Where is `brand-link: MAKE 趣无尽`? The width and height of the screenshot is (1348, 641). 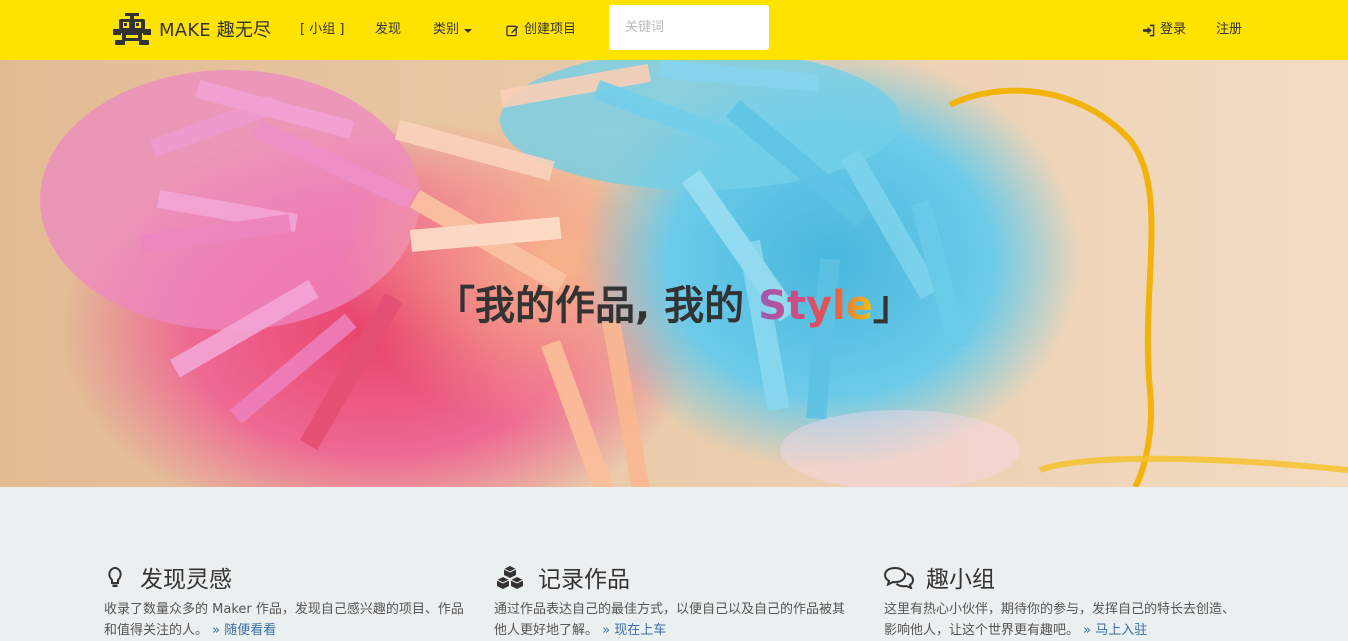
brand-link: MAKE 趣无尽 is located at coordinates (191, 29).